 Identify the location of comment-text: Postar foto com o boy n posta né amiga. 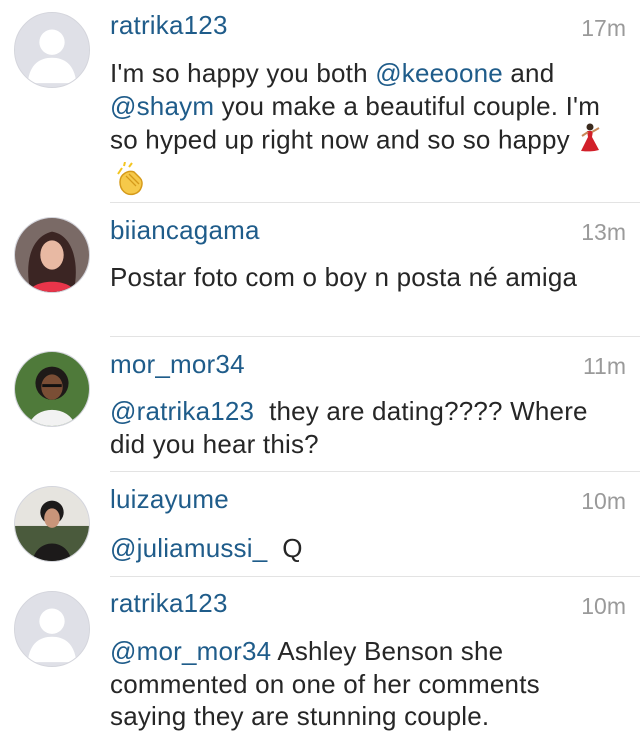
(363, 277).